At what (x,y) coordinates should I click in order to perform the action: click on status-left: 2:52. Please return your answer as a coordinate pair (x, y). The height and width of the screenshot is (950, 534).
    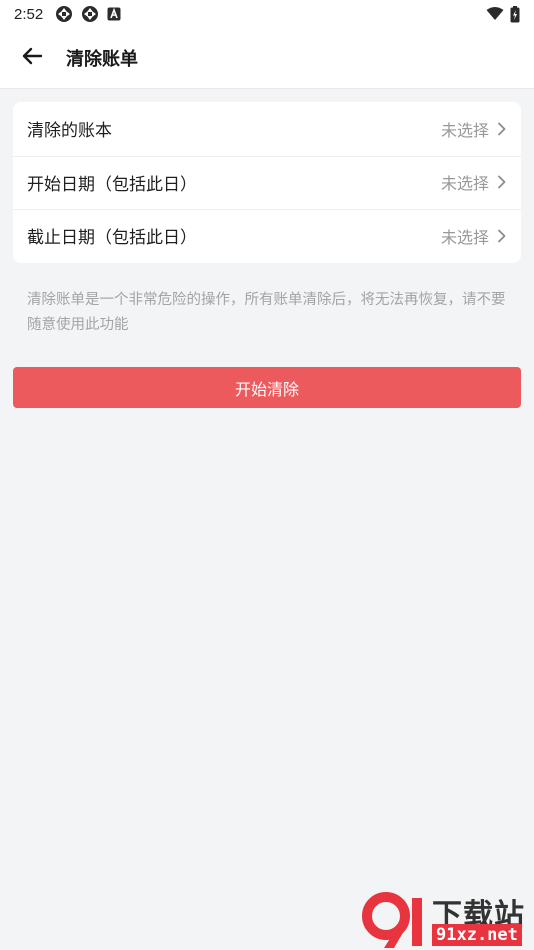
    Looking at the image, I should click on (67, 14).